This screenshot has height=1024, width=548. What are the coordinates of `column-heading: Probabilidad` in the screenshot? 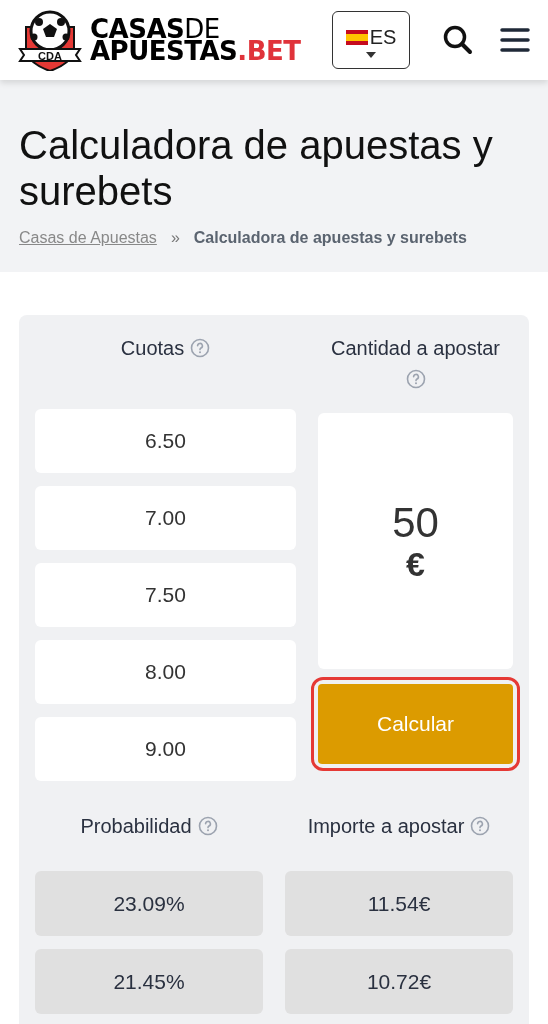 It's located at (136, 826).